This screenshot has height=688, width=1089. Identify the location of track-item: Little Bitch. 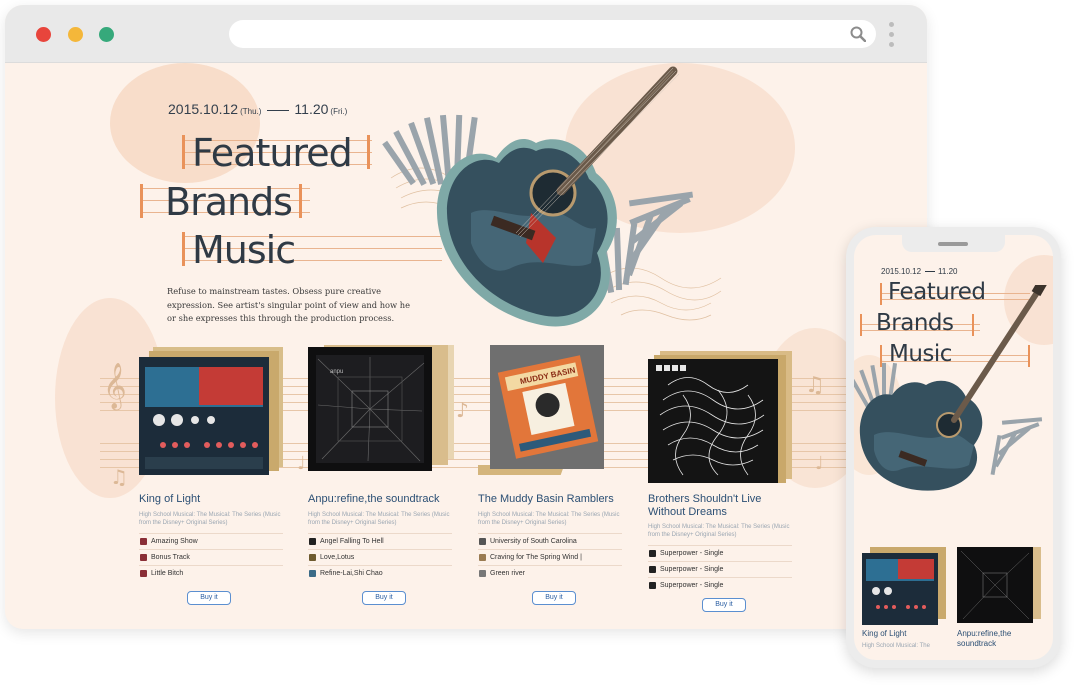
(211, 573).